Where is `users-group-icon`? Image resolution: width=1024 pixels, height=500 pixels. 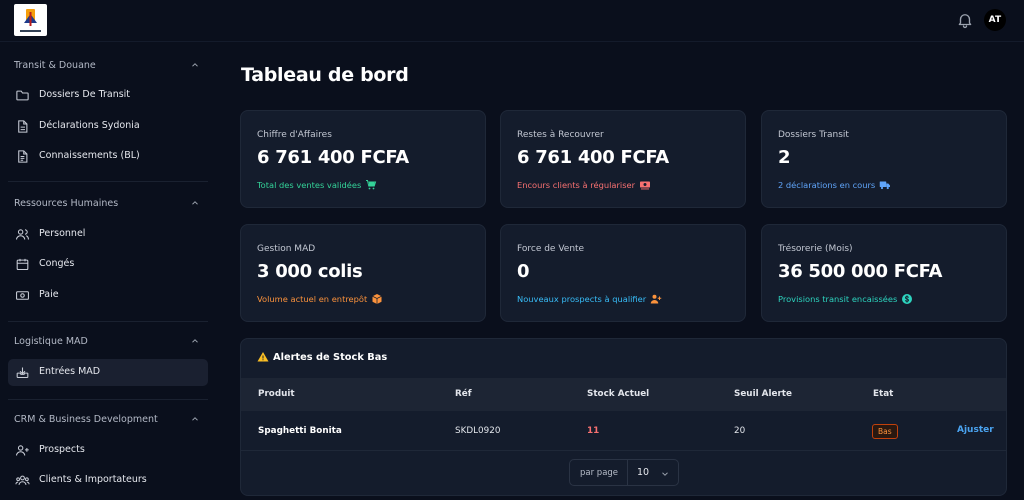 users-group-icon is located at coordinates (22, 480).